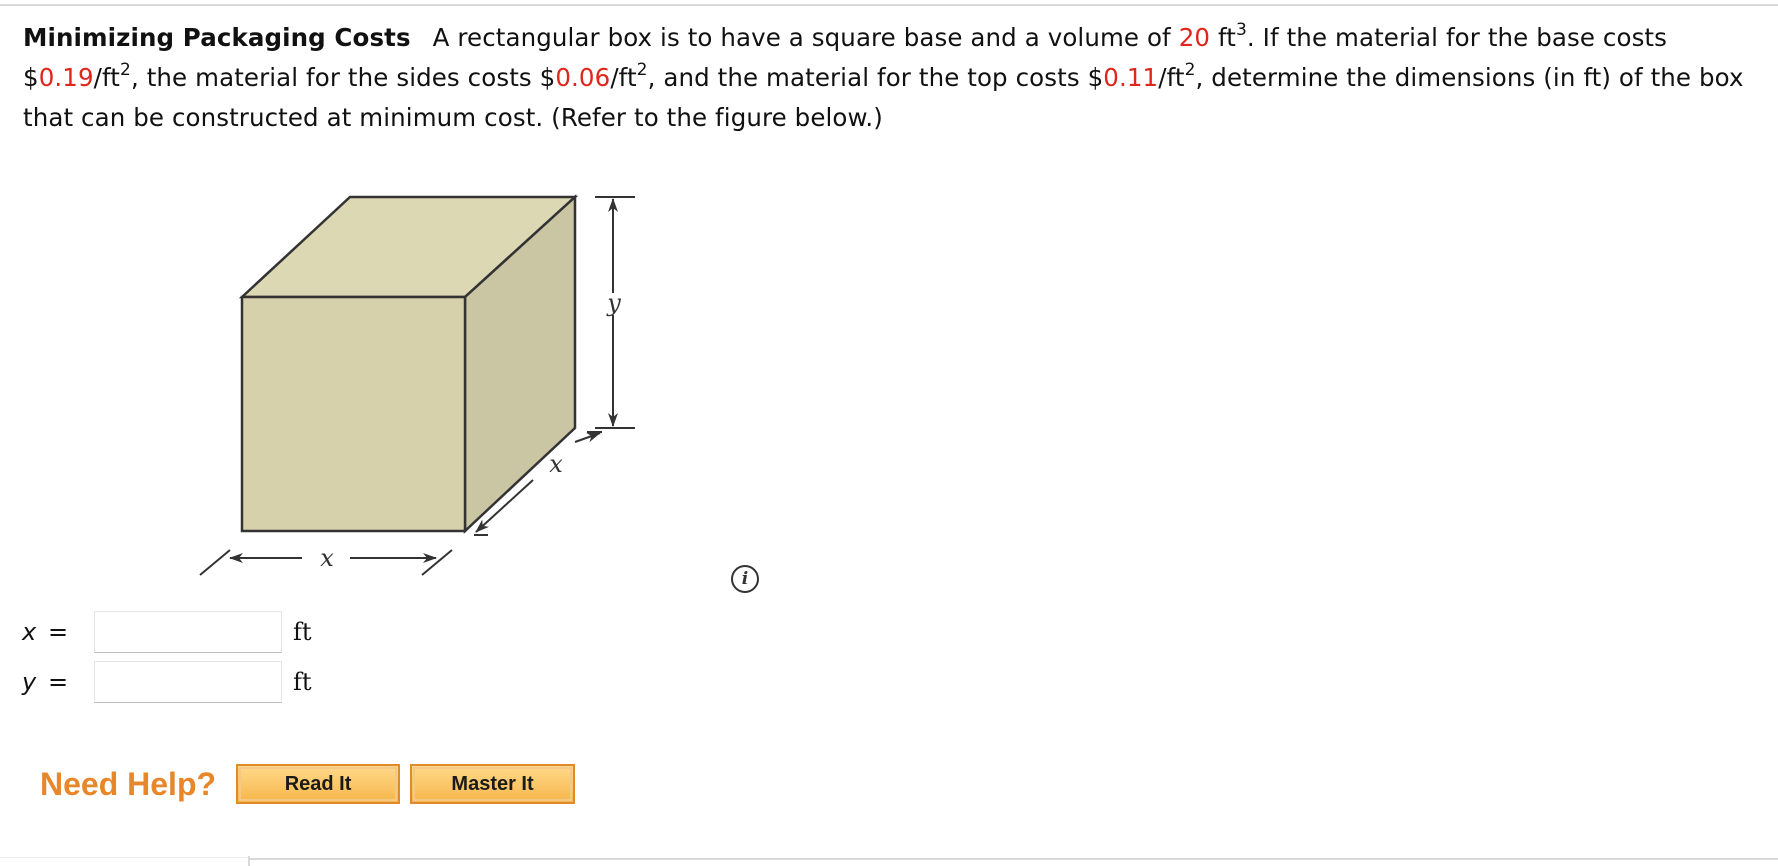  What do you see at coordinates (493, 784) in the screenshot?
I see `master-it-button: Master It` at bounding box center [493, 784].